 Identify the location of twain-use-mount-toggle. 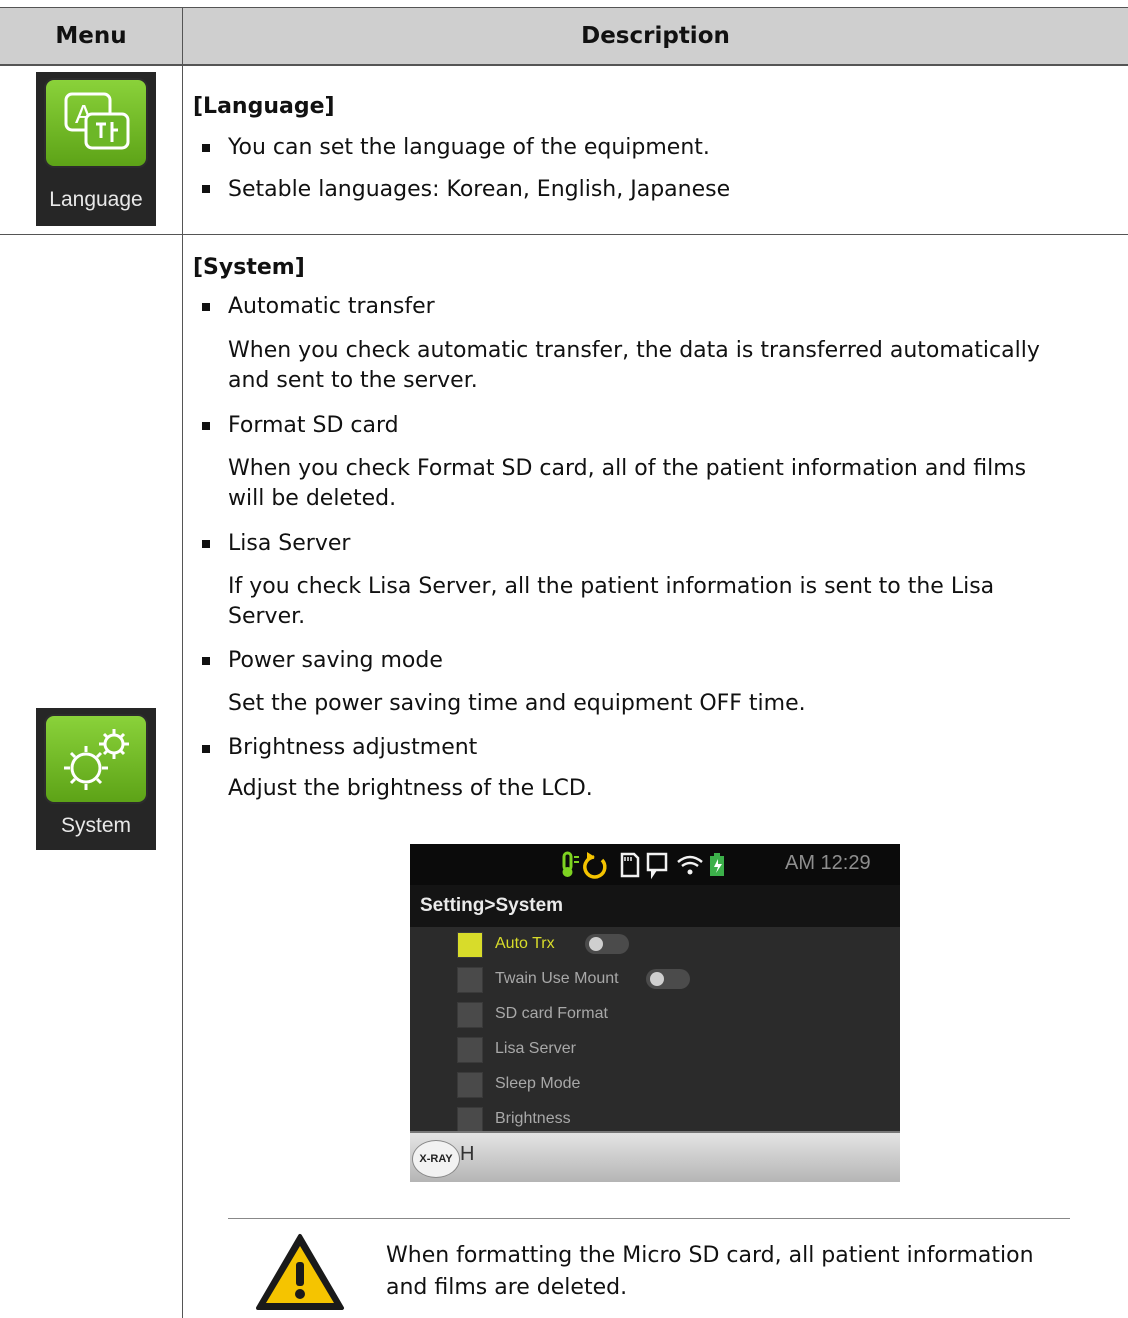
(668, 979).